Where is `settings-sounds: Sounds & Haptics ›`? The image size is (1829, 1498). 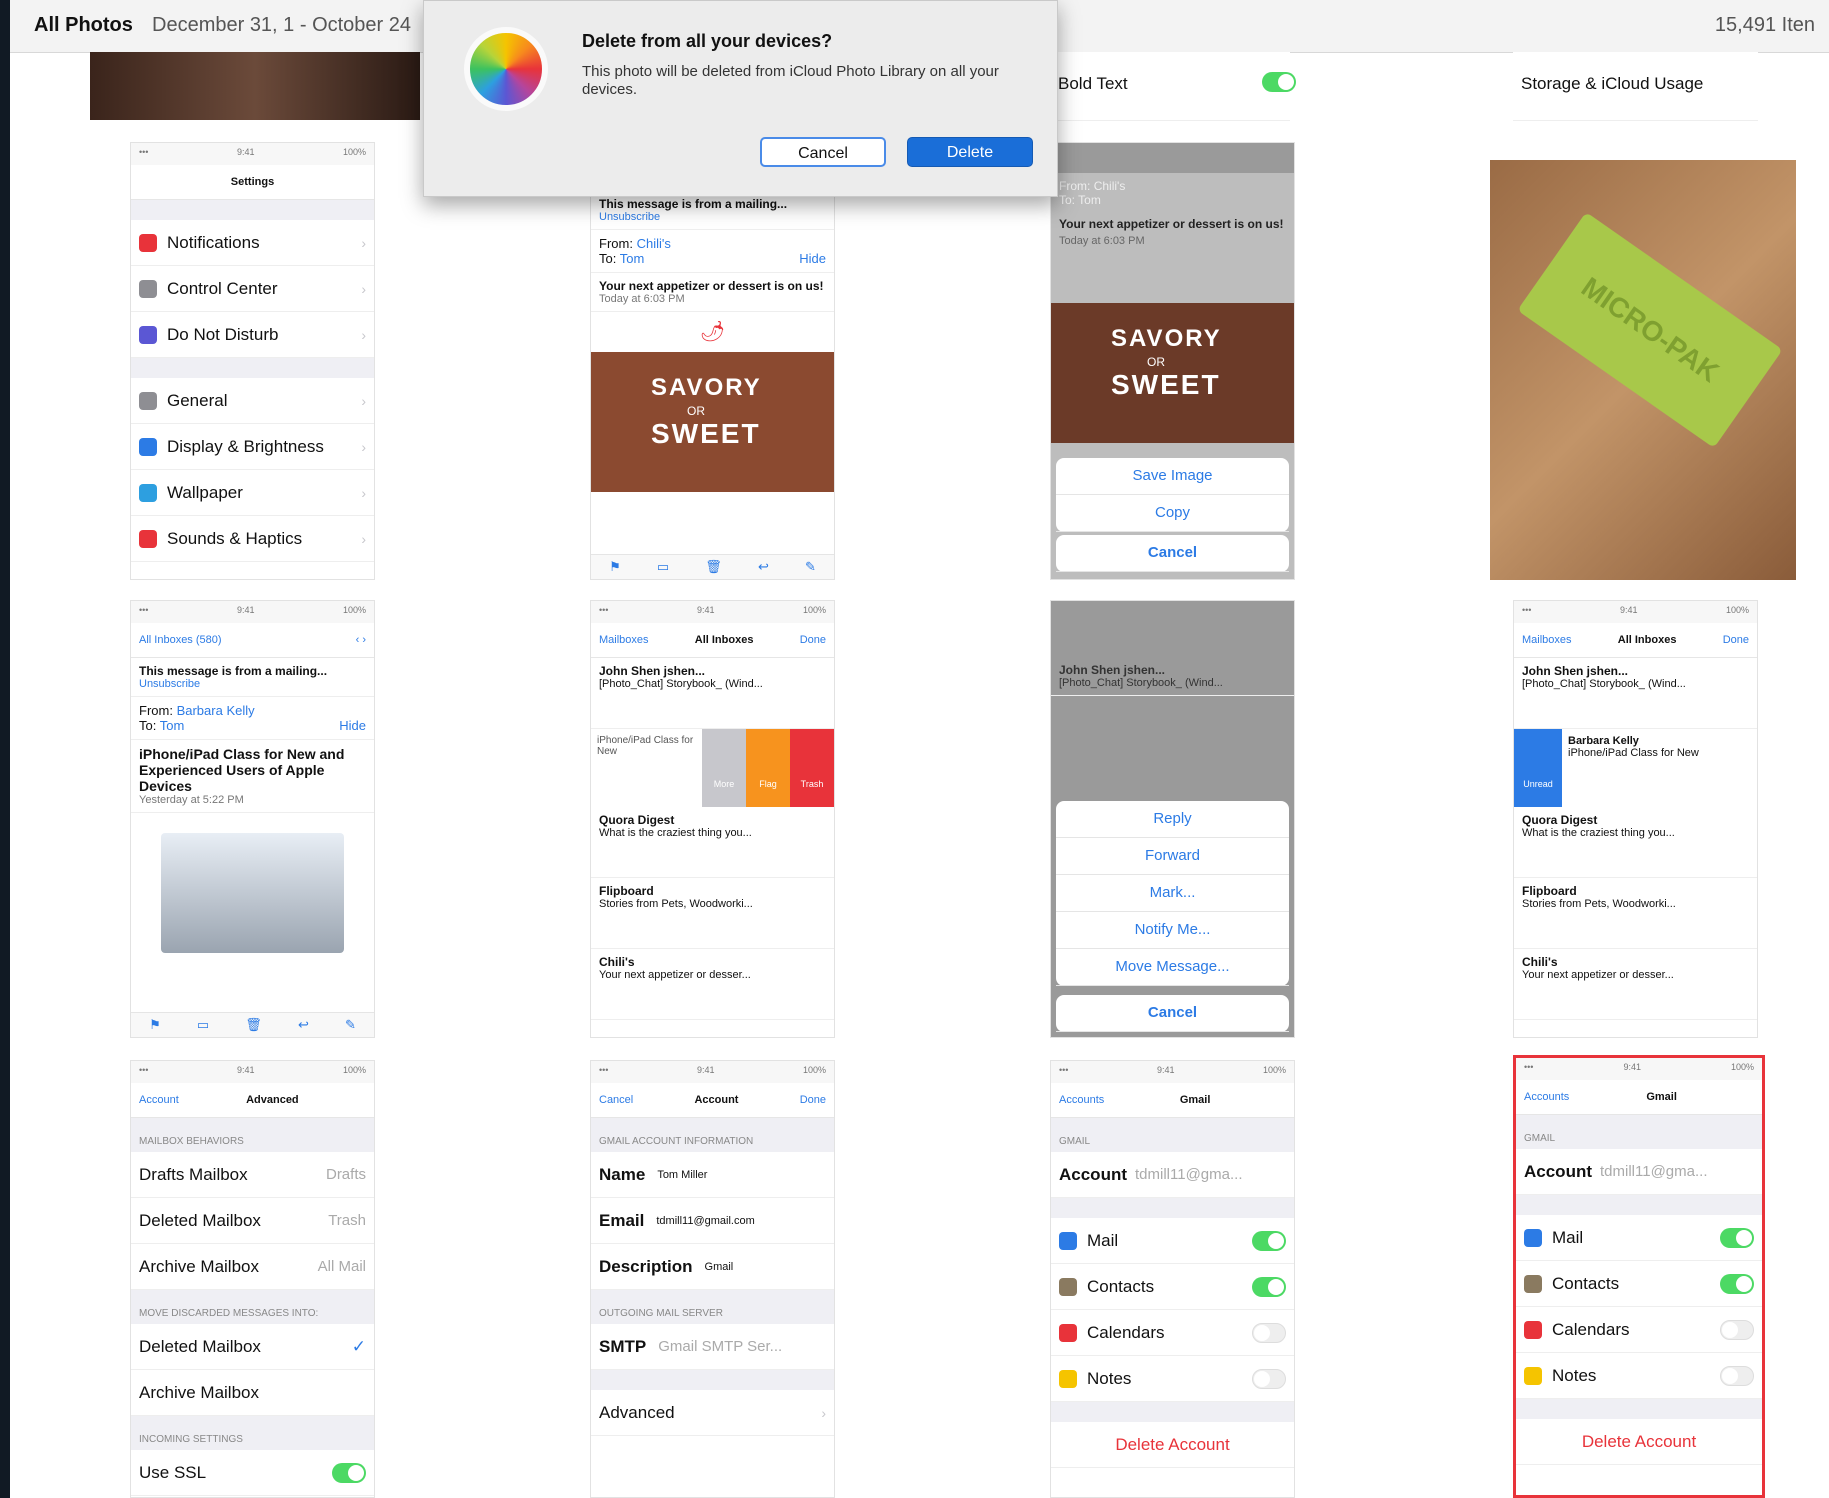
settings-sounds: Sounds & Haptics › is located at coordinates (252, 539).